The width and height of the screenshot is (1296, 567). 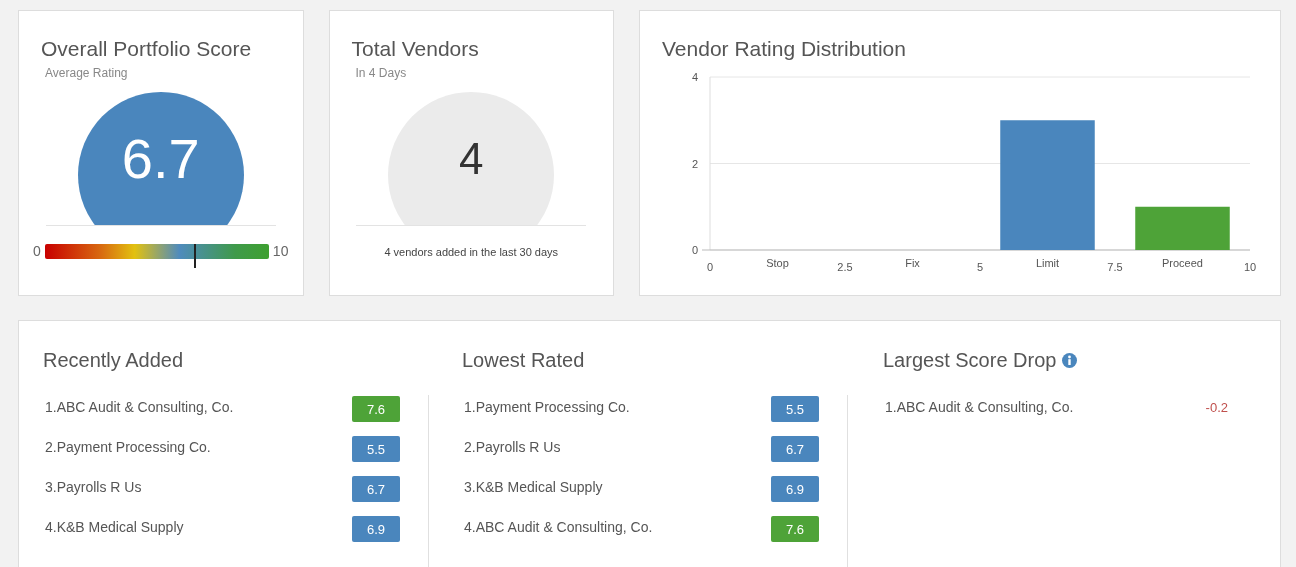 What do you see at coordinates (784, 49) in the screenshot?
I see `card-title: Vendor Rating Distribution` at bounding box center [784, 49].